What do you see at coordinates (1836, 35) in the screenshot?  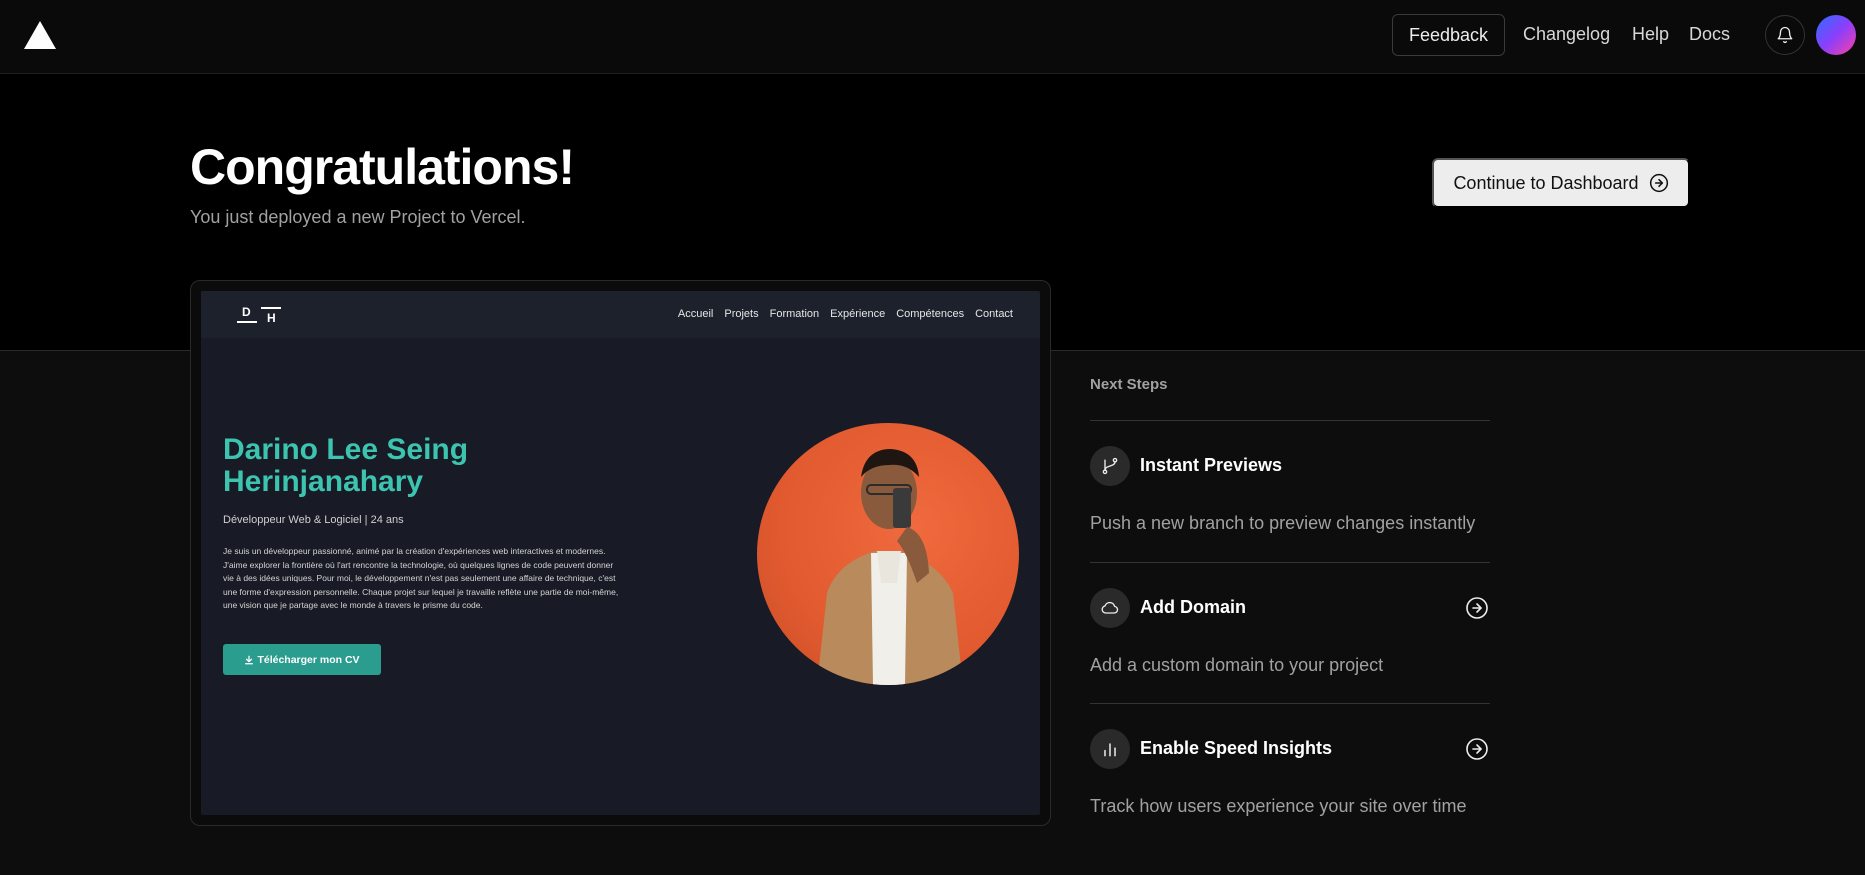 I see `avatar` at bounding box center [1836, 35].